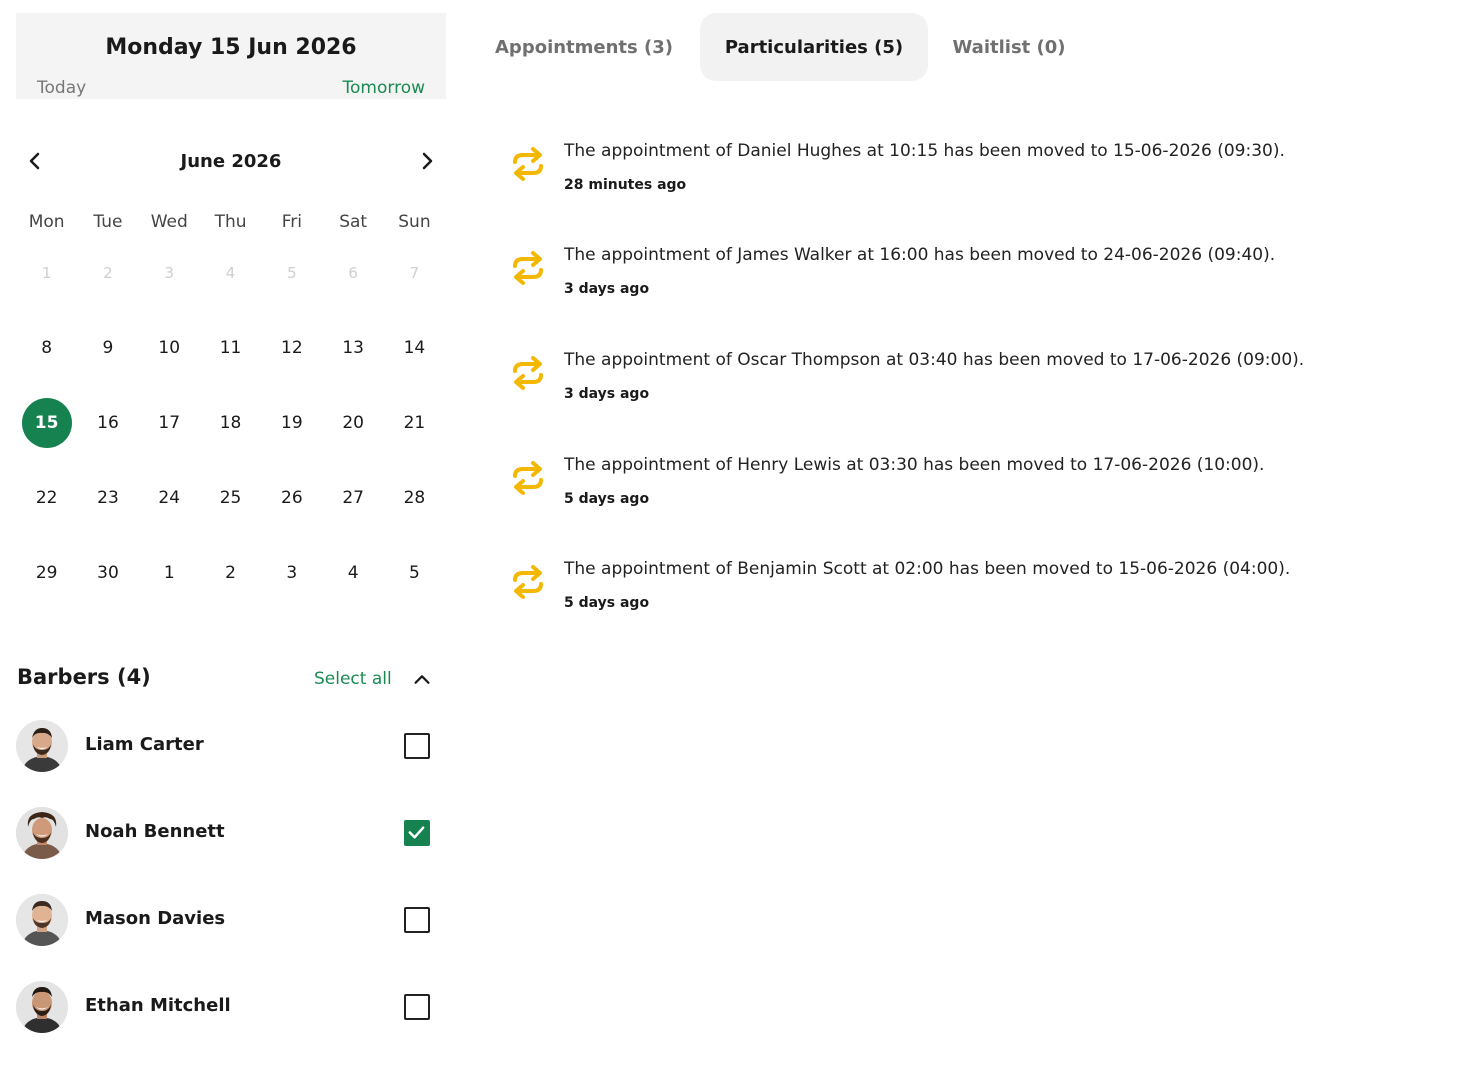 The image size is (1472, 1069). I want to click on barber-name: Mason Davies, so click(155, 918).